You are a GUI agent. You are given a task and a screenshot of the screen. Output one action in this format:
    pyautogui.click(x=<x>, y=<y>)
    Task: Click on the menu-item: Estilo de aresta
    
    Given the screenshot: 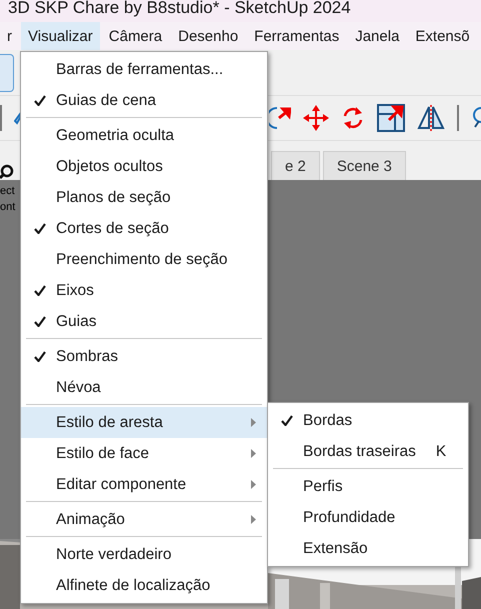 What is the action you would take?
    pyautogui.click(x=150, y=423)
    